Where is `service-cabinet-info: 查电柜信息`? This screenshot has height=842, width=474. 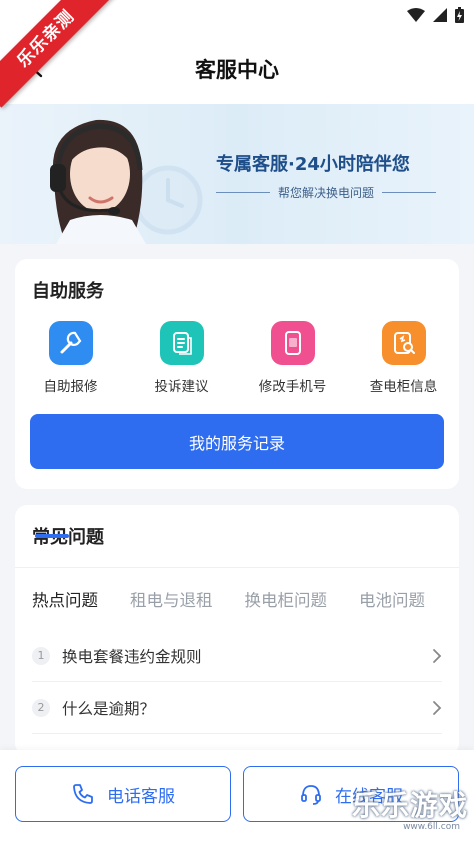
service-cabinet-info: 查电柜信息 is located at coordinates (403, 358).